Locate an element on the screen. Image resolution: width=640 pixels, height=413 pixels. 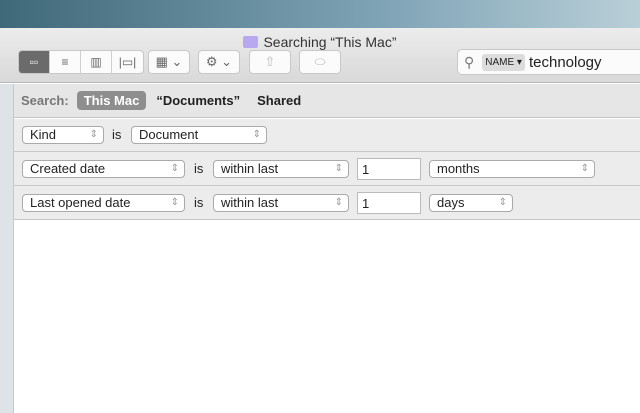
attribute-popup: Kind is located at coordinates (63, 135).